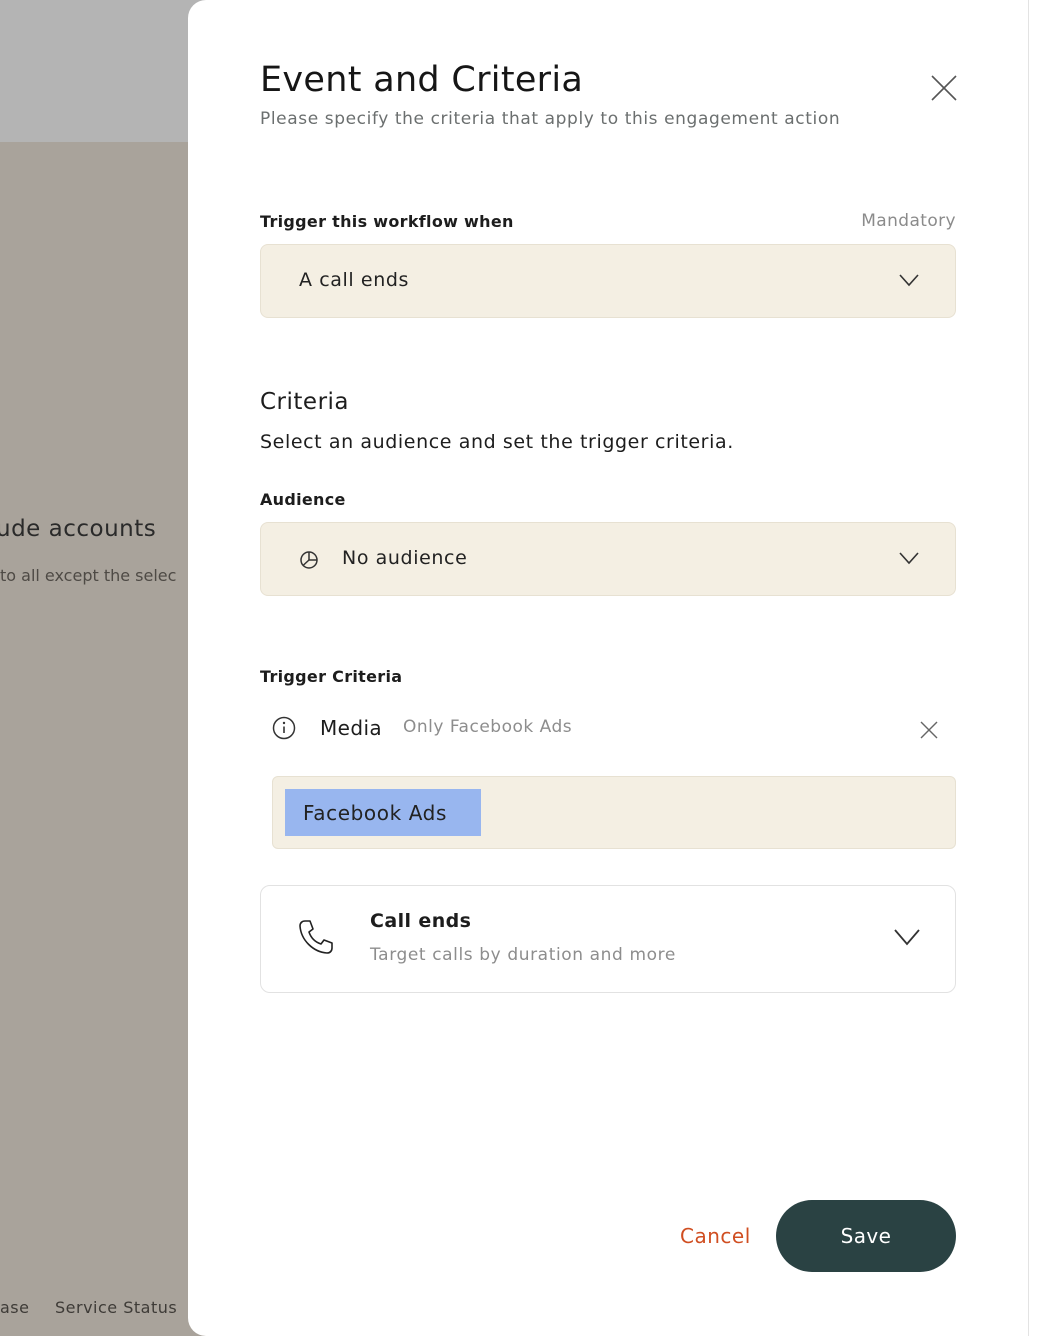 This screenshot has height=1336, width=1056. I want to click on trigger-select-value: A call ends, so click(354, 280).